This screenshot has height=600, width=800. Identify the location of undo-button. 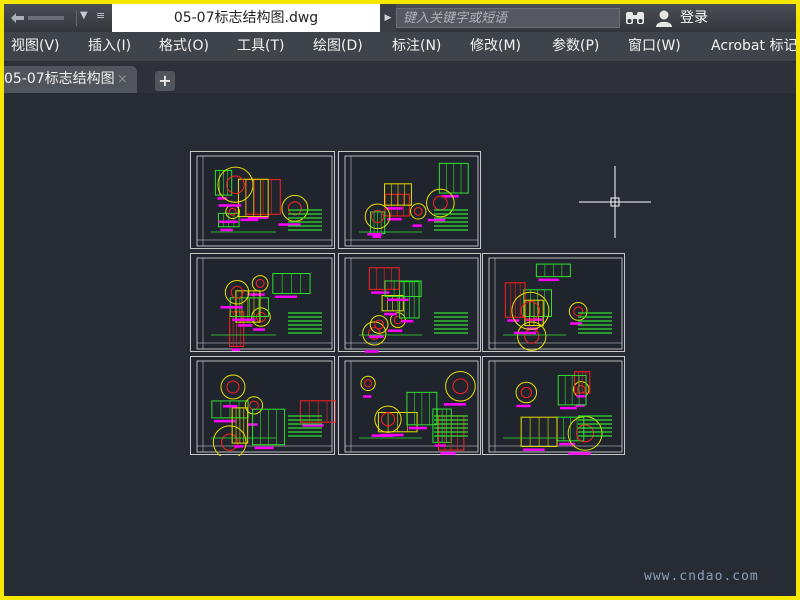
(39, 18).